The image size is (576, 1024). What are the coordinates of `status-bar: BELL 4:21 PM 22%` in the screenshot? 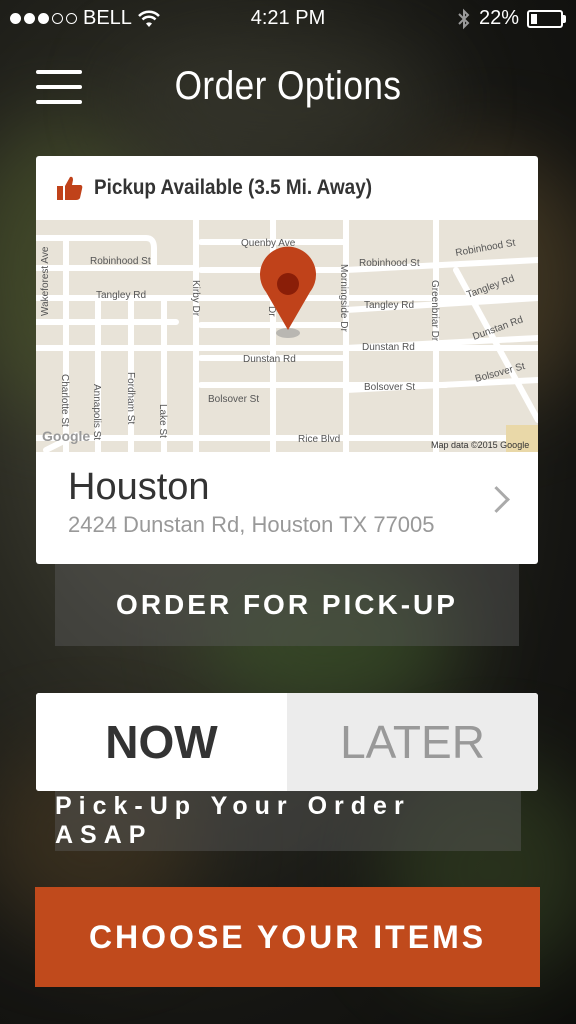 It's located at (288, 19).